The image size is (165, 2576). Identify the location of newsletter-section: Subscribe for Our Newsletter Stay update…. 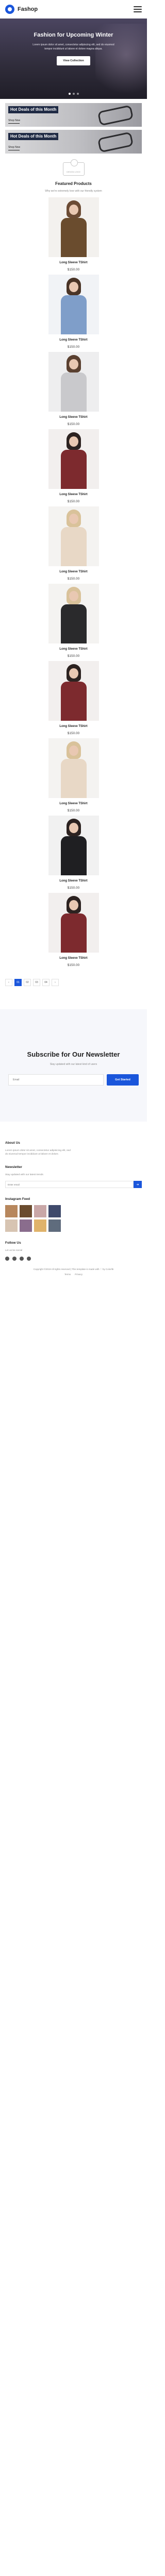
(74, 1065).